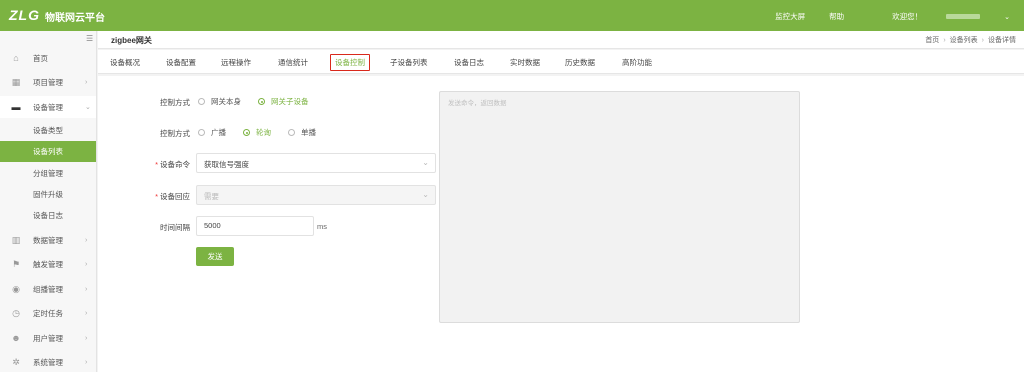 This screenshot has width=1024, height=372. I want to click on sidebar-item-label: 首页, so click(40, 58).